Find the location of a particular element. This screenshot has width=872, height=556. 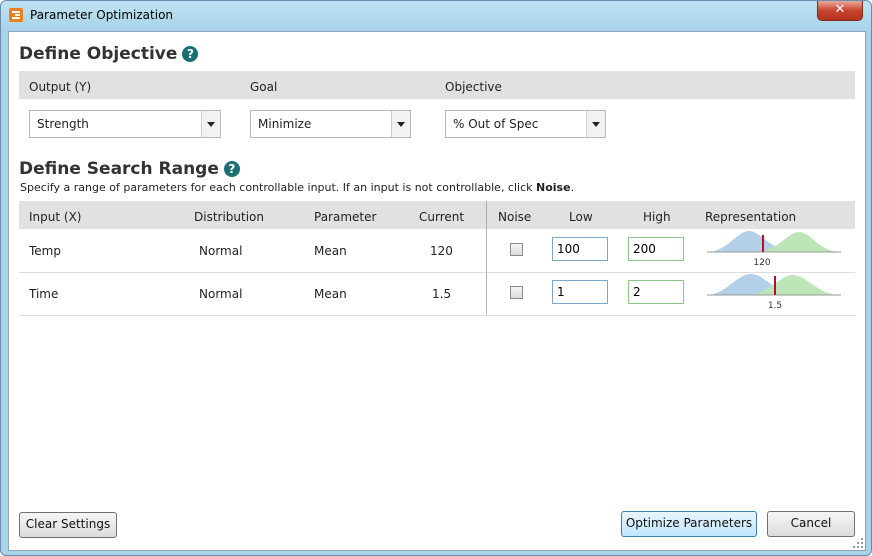

close-button: ✕ is located at coordinates (840, 11).